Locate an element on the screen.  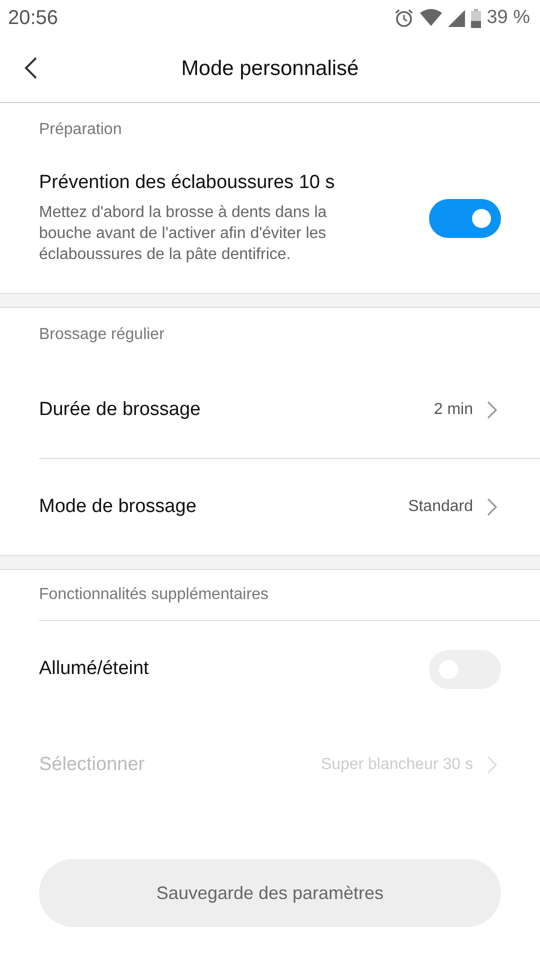
status-time: 20:56 is located at coordinates (33, 18).